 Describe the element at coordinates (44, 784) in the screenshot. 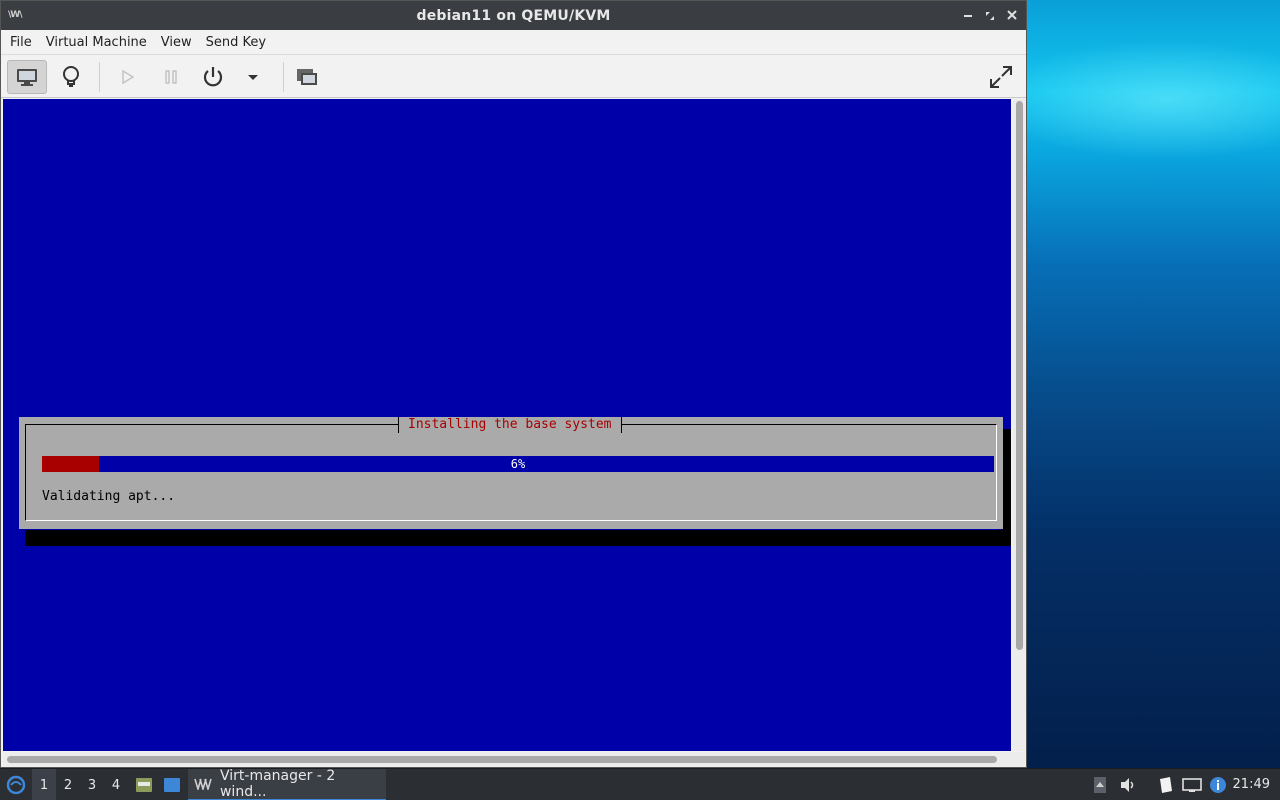

I see `workspace-1: 1` at that location.